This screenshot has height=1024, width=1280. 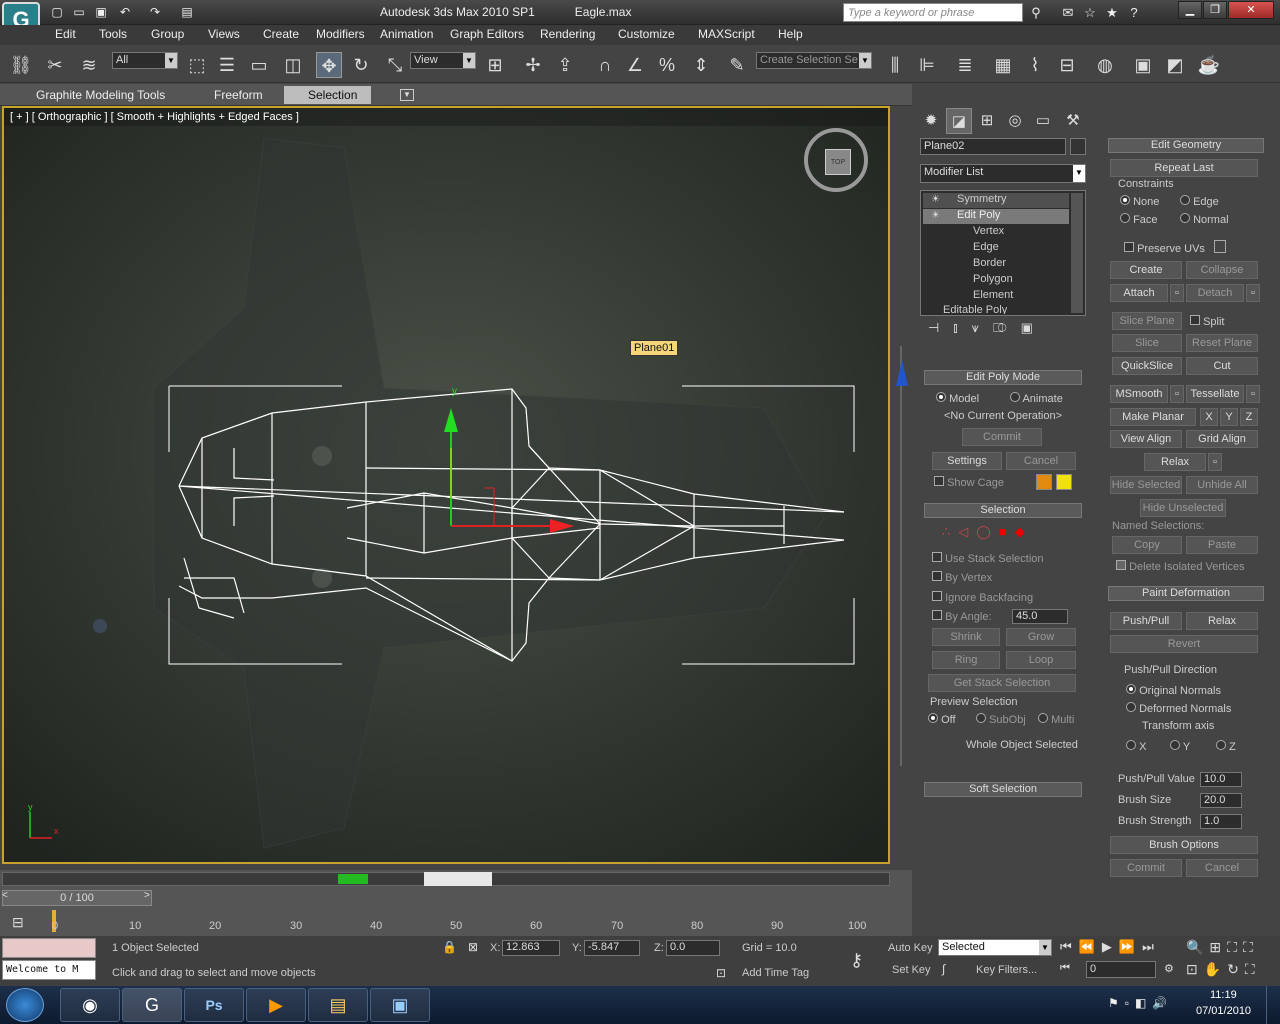 What do you see at coordinates (1129, 247) in the screenshot?
I see `preserve-uvs-checkbox` at bounding box center [1129, 247].